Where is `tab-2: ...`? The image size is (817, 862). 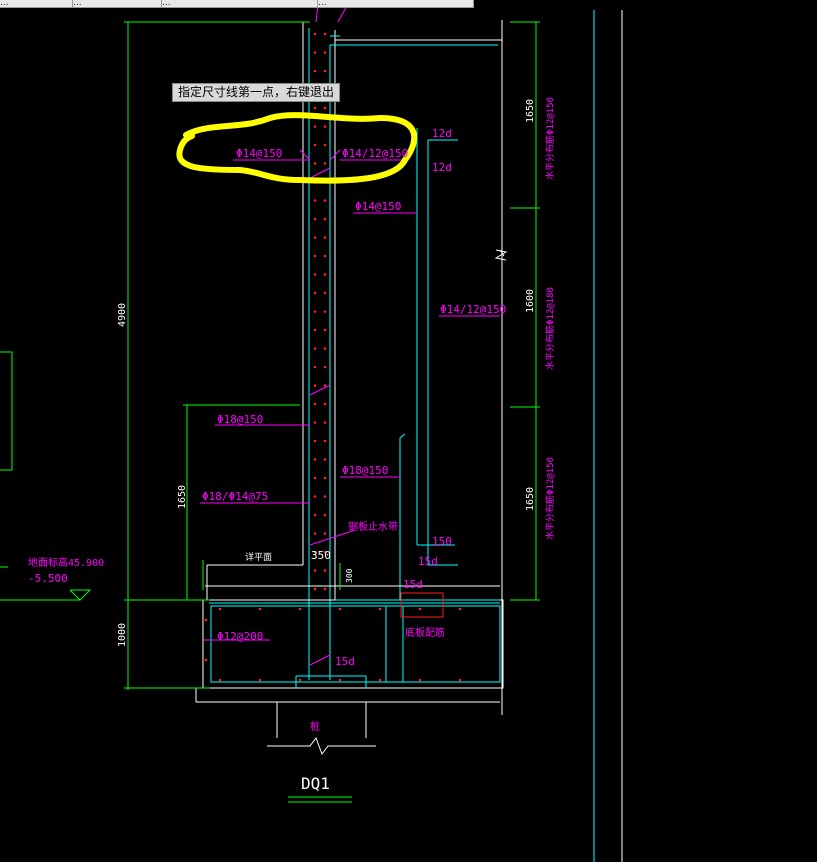 tab-2: ... is located at coordinates (117, 4).